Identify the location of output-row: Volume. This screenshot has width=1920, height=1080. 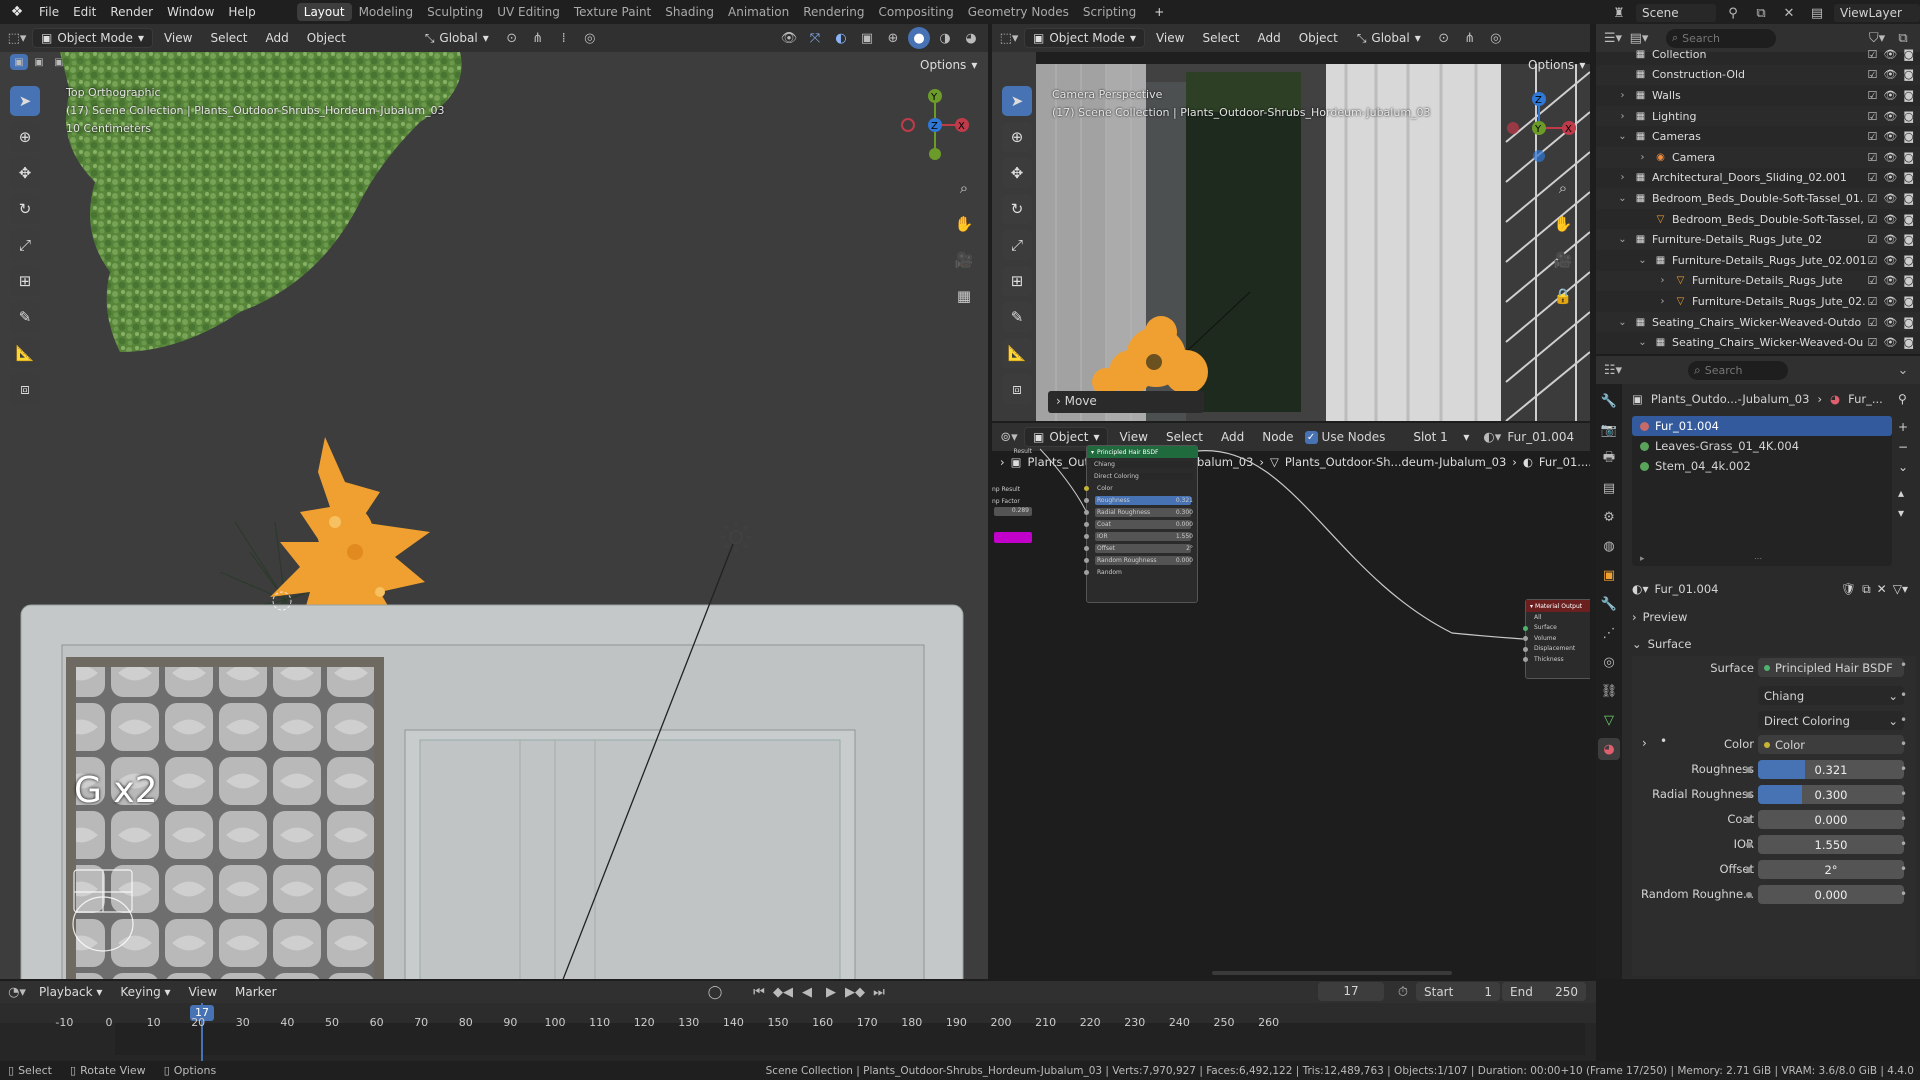
(1556, 638).